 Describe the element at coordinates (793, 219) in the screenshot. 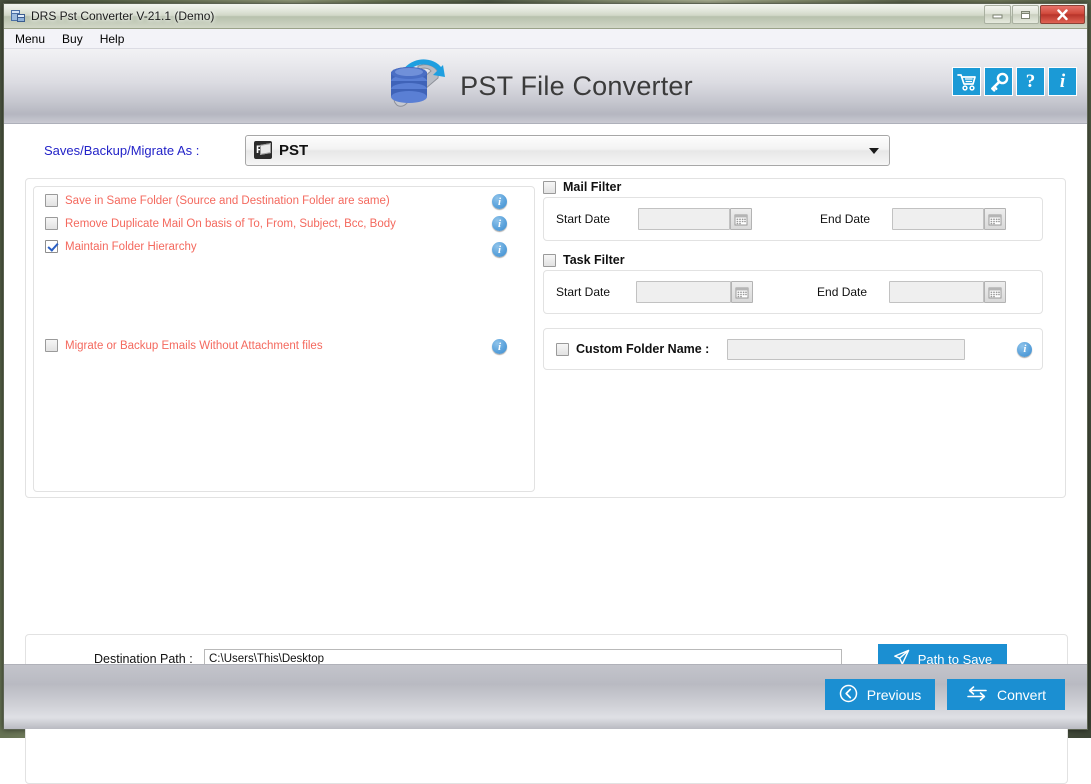

I see `mail-filter-box: Start Date` at that location.